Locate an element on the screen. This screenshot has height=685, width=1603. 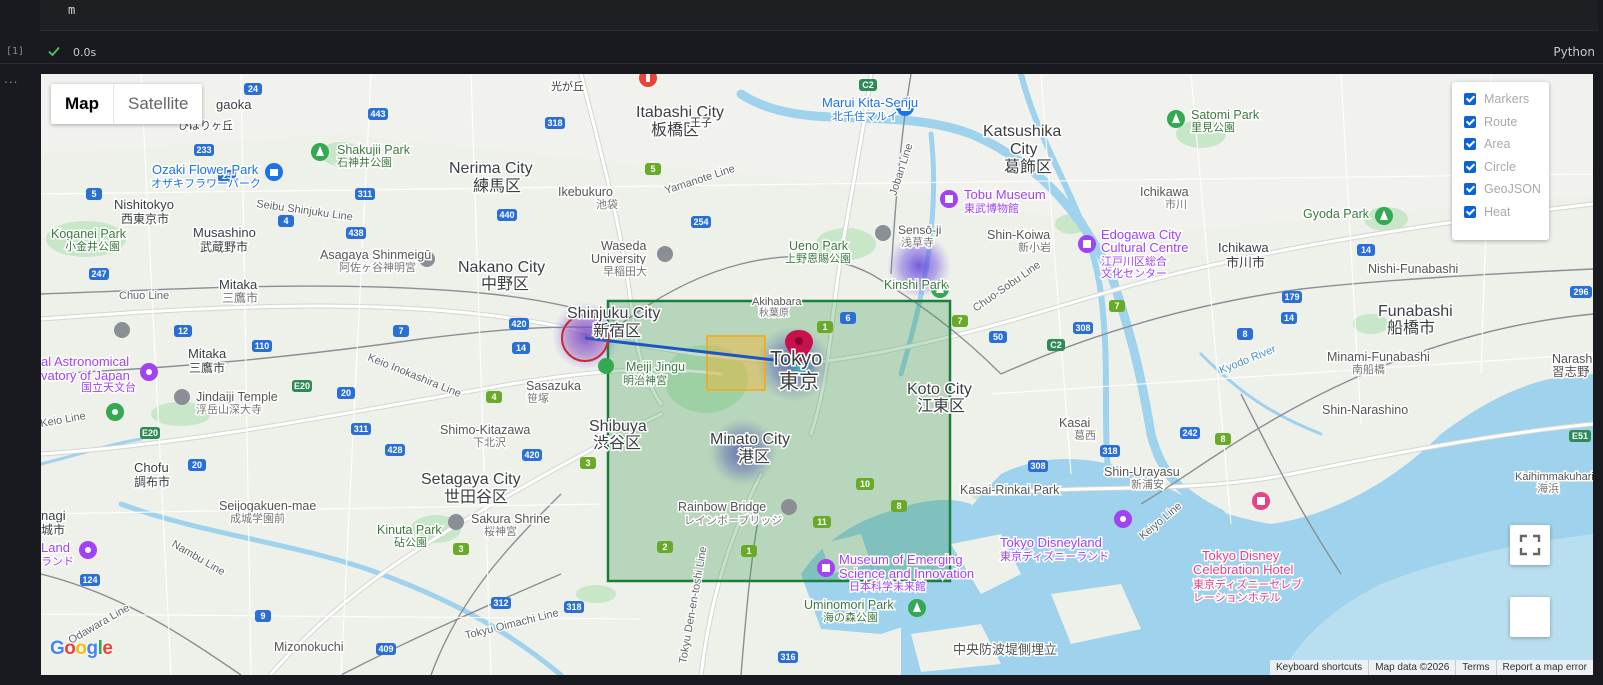
google-logo: Google is located at coordinates (81, 648).